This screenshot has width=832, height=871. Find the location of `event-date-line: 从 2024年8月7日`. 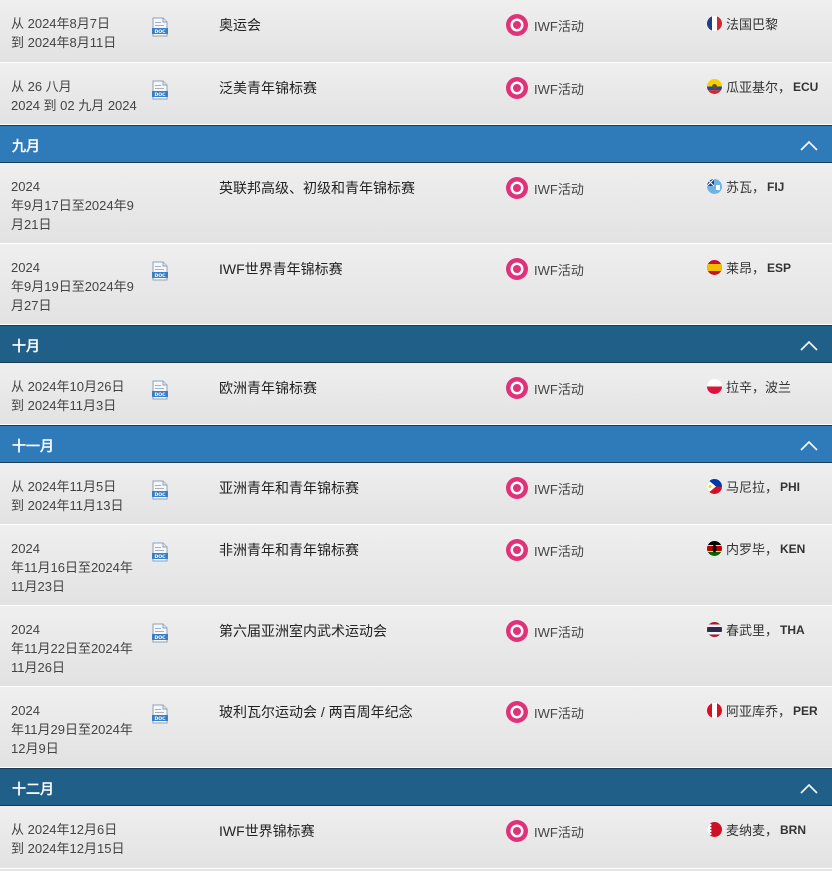

event-date-line: 从 2024年8月7日 is located at coordinates (60, 23).